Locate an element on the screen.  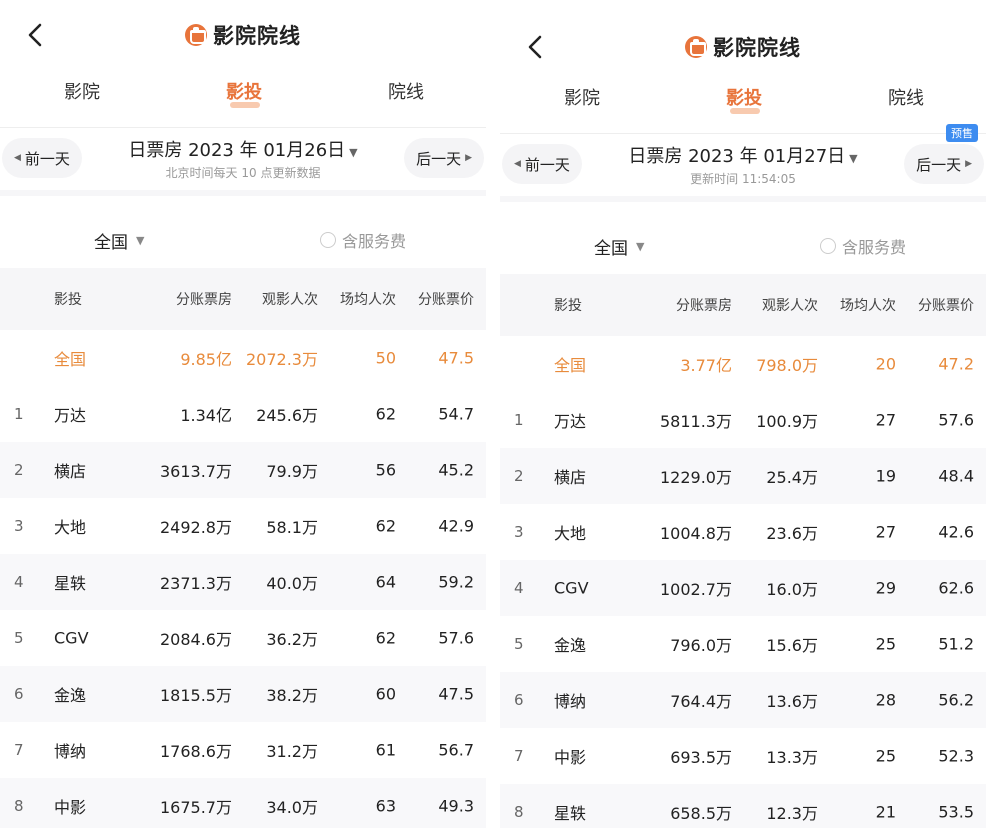
table-row: 3 大地 1004.8万 23.6万 27 42.6 is located at coordinates (743, 532).